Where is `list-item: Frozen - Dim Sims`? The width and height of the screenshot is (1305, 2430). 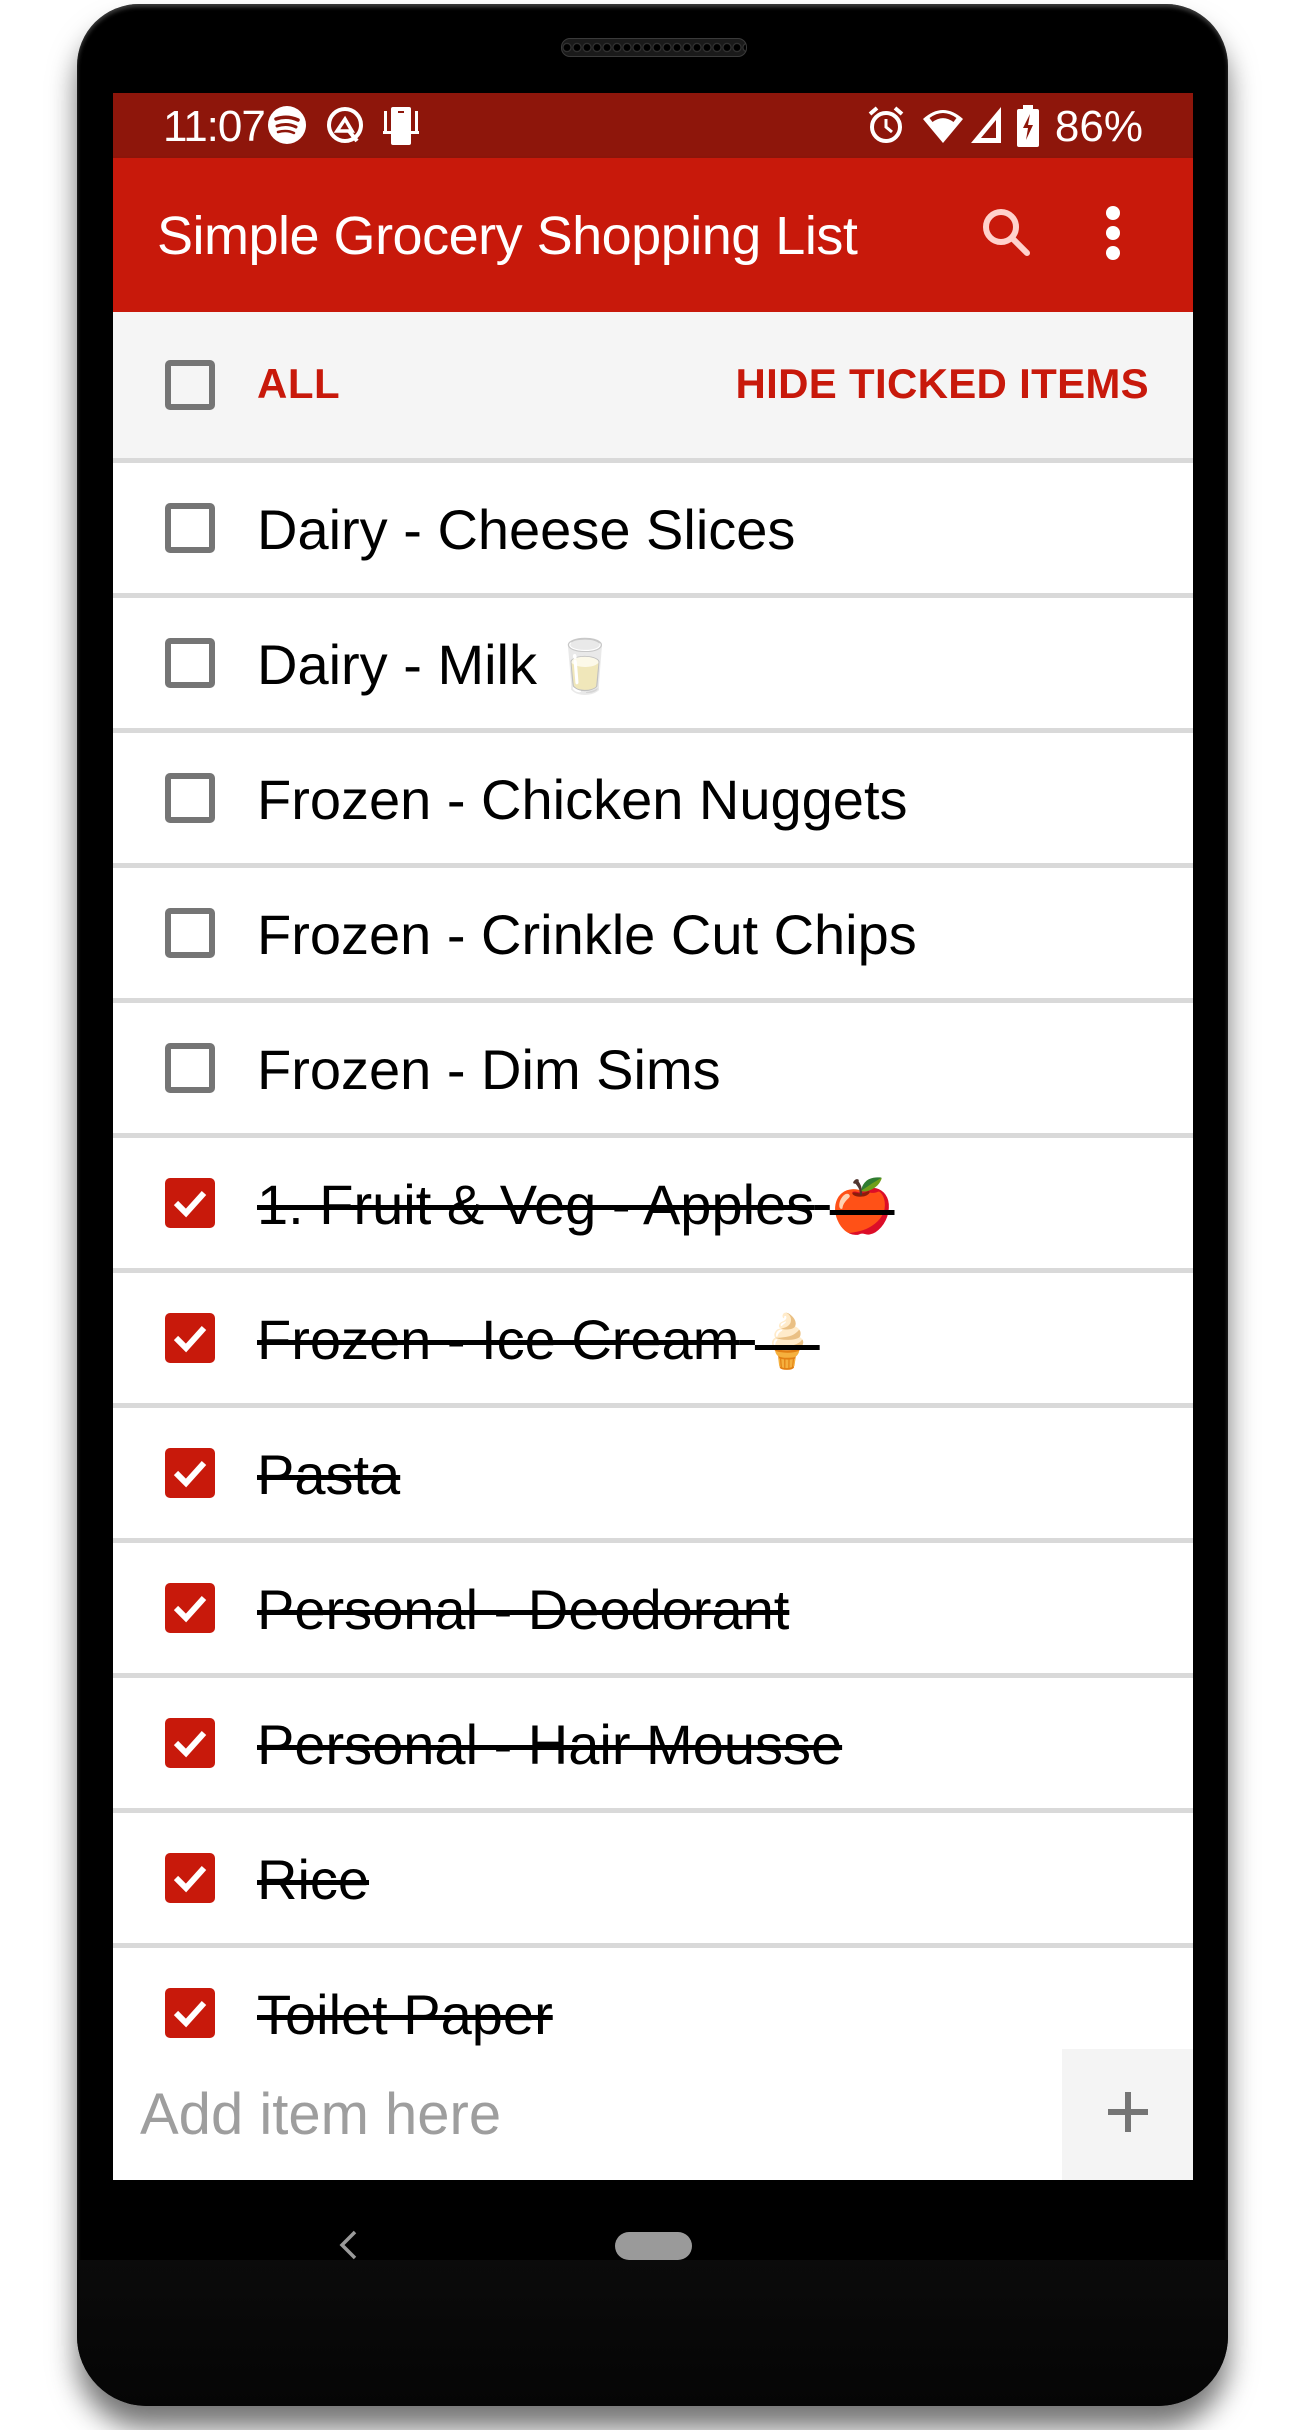 list-item: Frozen - Dim Sims is located at coordinates (653, 1070).